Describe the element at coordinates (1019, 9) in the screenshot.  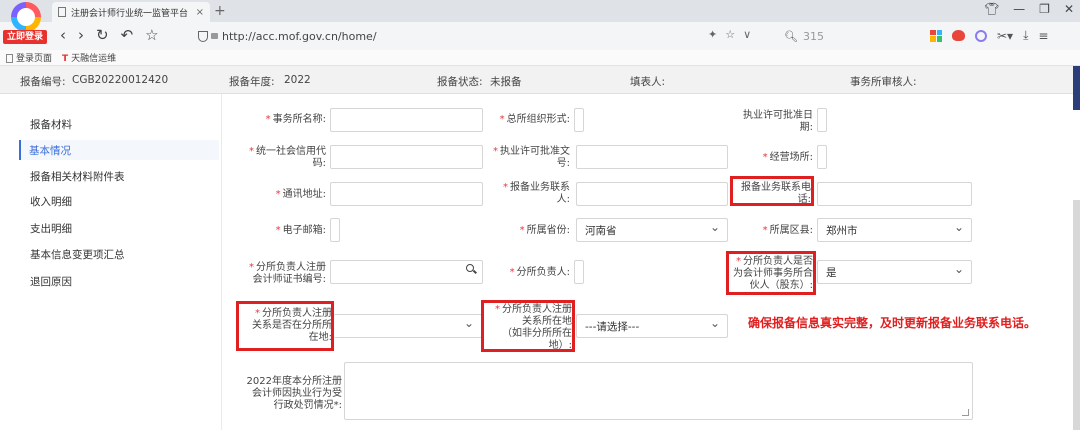
I see `minimize-button: —` at that location.